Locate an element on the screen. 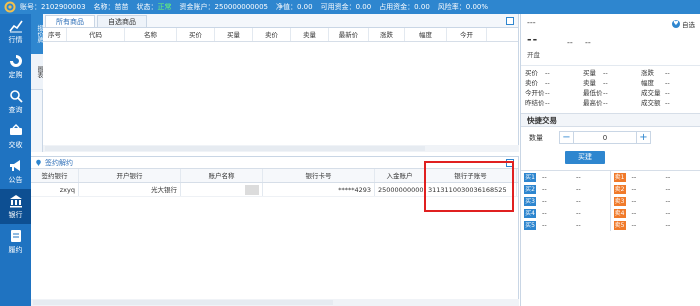 This screenshot has height=306, width=700. cell-card-number: *****4293 is located at coordinates (319, 189).